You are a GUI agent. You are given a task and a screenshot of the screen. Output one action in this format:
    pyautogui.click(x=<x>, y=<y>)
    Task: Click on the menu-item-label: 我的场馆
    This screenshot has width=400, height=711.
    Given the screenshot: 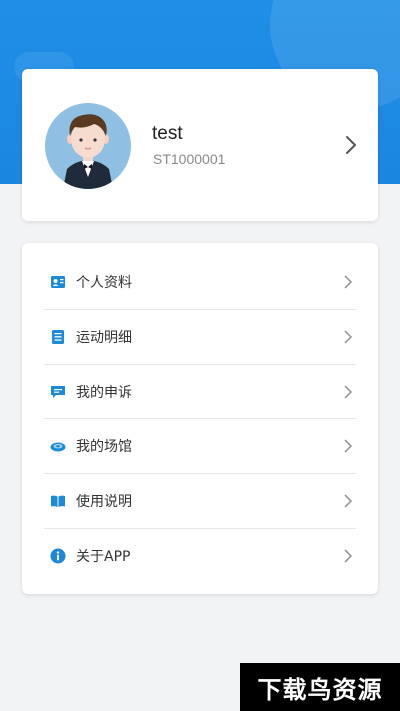 What is the action you would take?
    pyautogui.click(x=104, y=447)
    